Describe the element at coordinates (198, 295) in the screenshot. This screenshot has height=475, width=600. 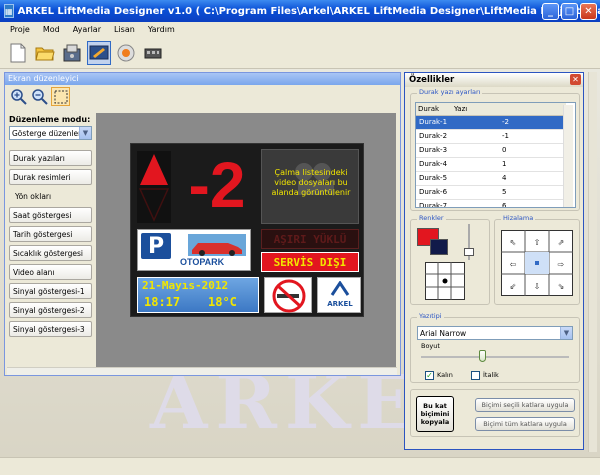
I see `date-time-panel: 21-Mayıs-2012 18:17 18°C` at that location.